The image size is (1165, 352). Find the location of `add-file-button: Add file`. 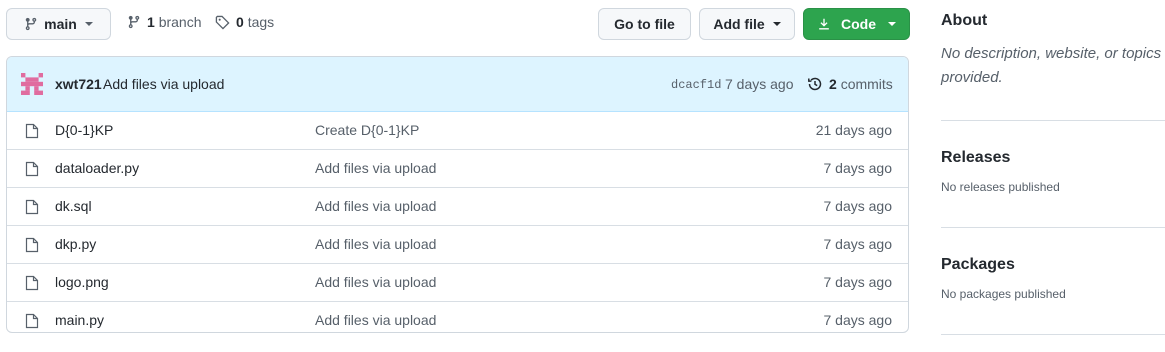

add-file-button: Add file is located at coordinates (747, 24).